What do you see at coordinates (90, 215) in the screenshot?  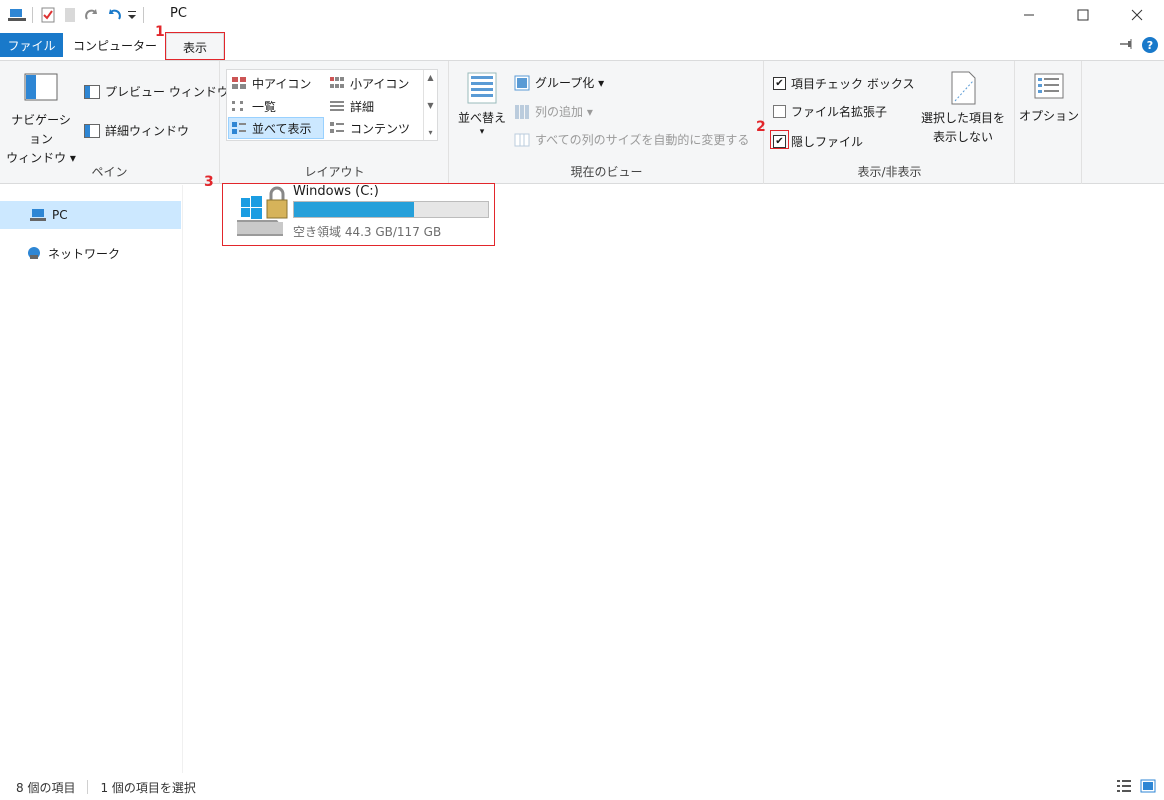 I see `nav-item-pc: PC` at bounding box center [90, 215].